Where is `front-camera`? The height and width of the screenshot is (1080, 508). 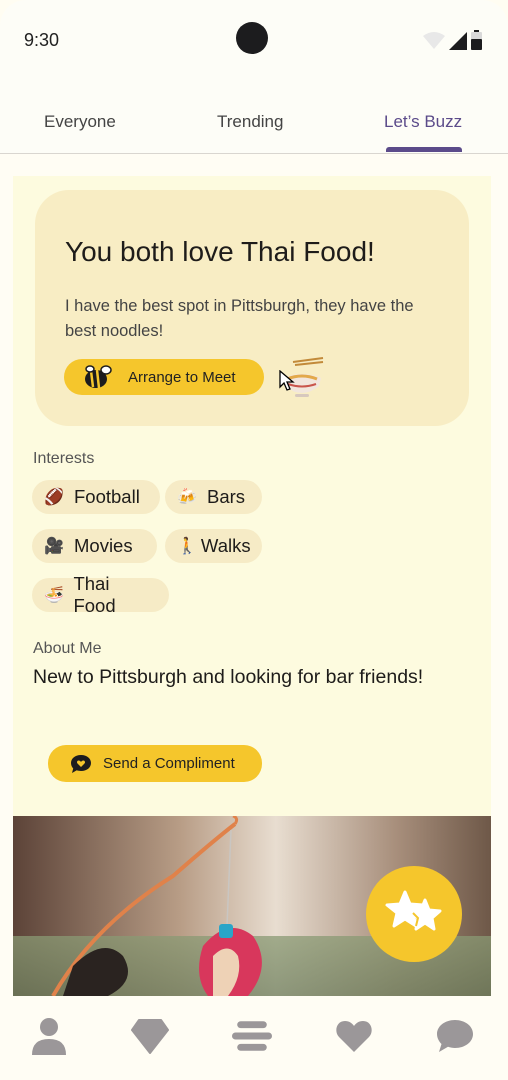
front-camera is located at coordinates (252, 38).